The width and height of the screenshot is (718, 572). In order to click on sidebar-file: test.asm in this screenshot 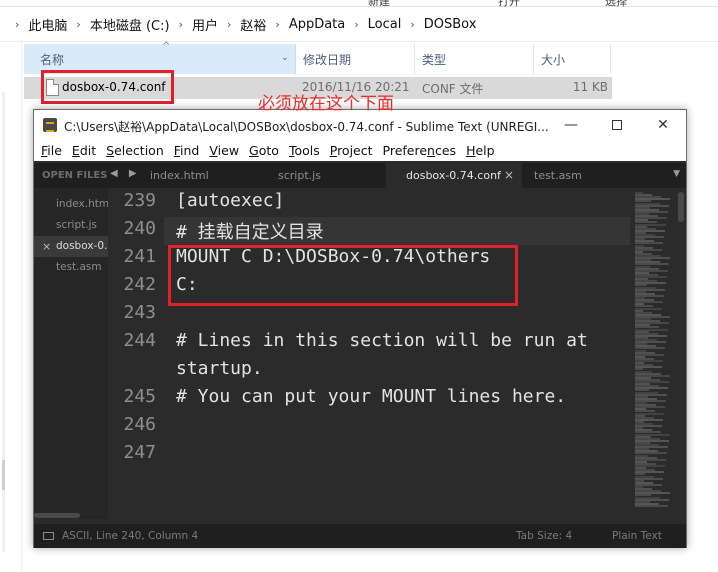, I will do `click(71, 267)`.